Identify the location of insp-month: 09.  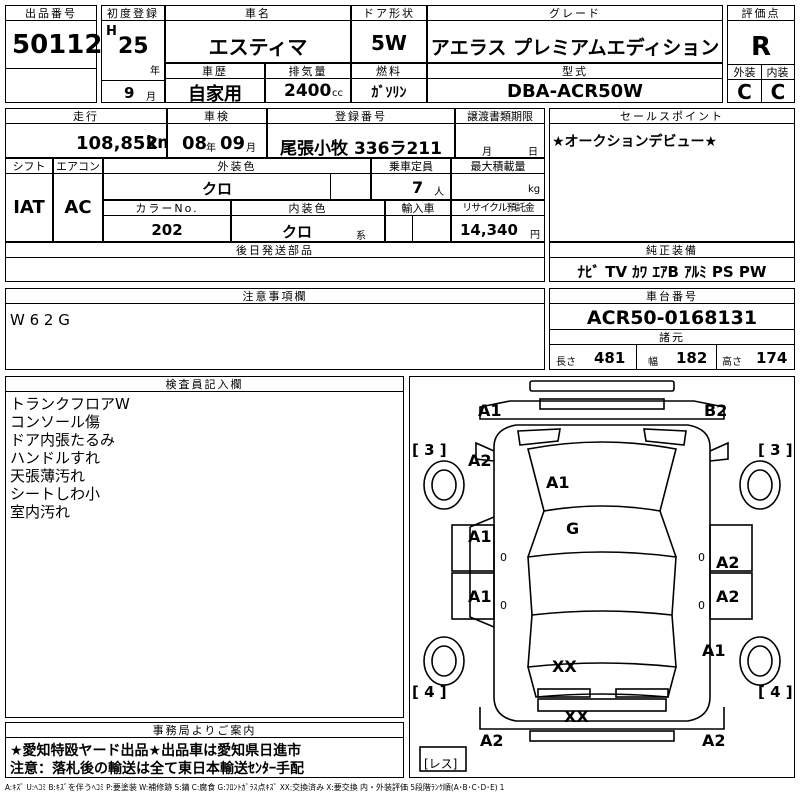
(233, 143).